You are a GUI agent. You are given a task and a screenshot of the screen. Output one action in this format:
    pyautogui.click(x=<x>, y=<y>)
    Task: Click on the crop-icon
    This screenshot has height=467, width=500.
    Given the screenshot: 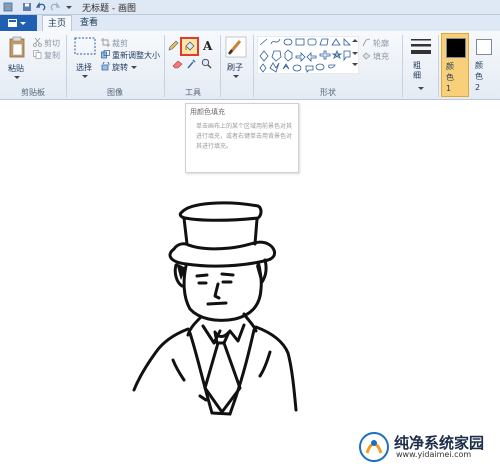 What is the action you would take?
    pyautogui.click(x=105, y=42)
    